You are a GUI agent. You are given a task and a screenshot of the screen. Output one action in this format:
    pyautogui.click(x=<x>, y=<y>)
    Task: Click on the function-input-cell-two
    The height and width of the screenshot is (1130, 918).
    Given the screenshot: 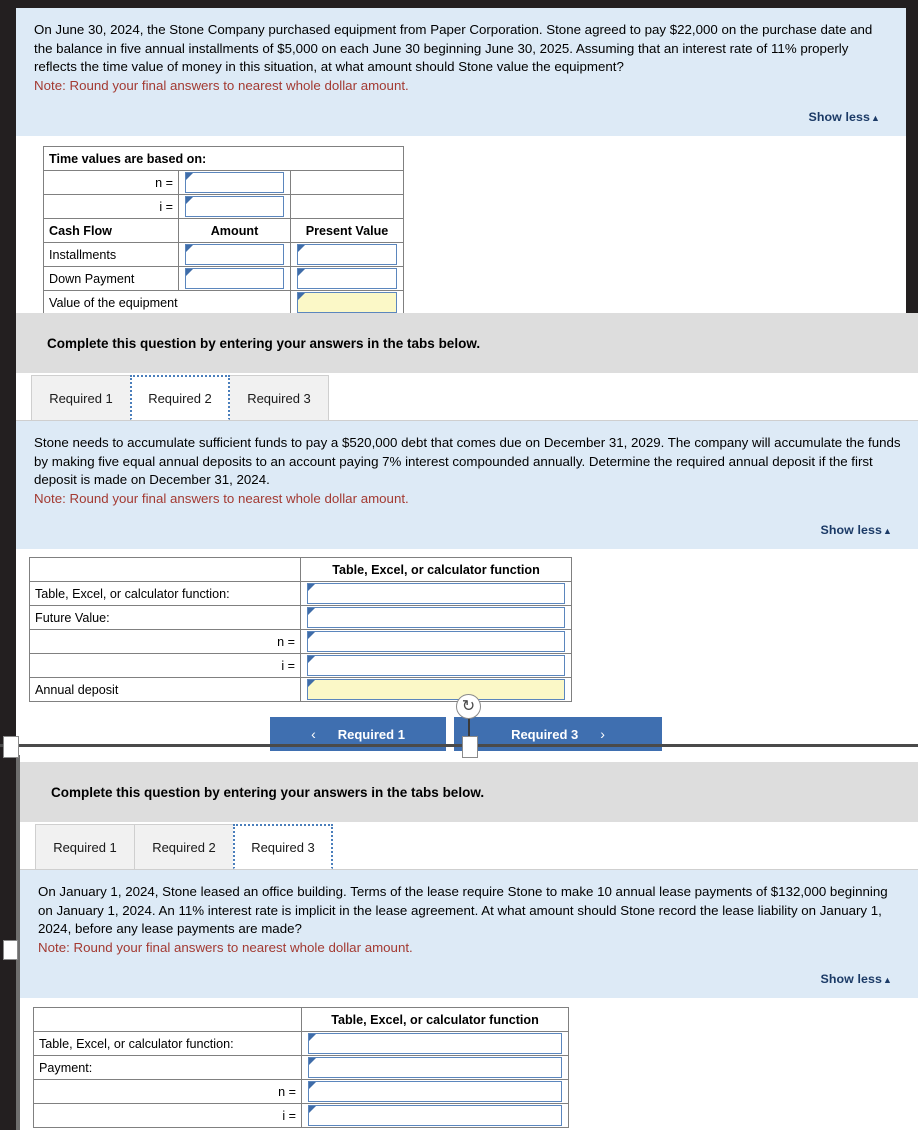 What is the action you would take?
    pyautogui.click(x=436, y=593)
    